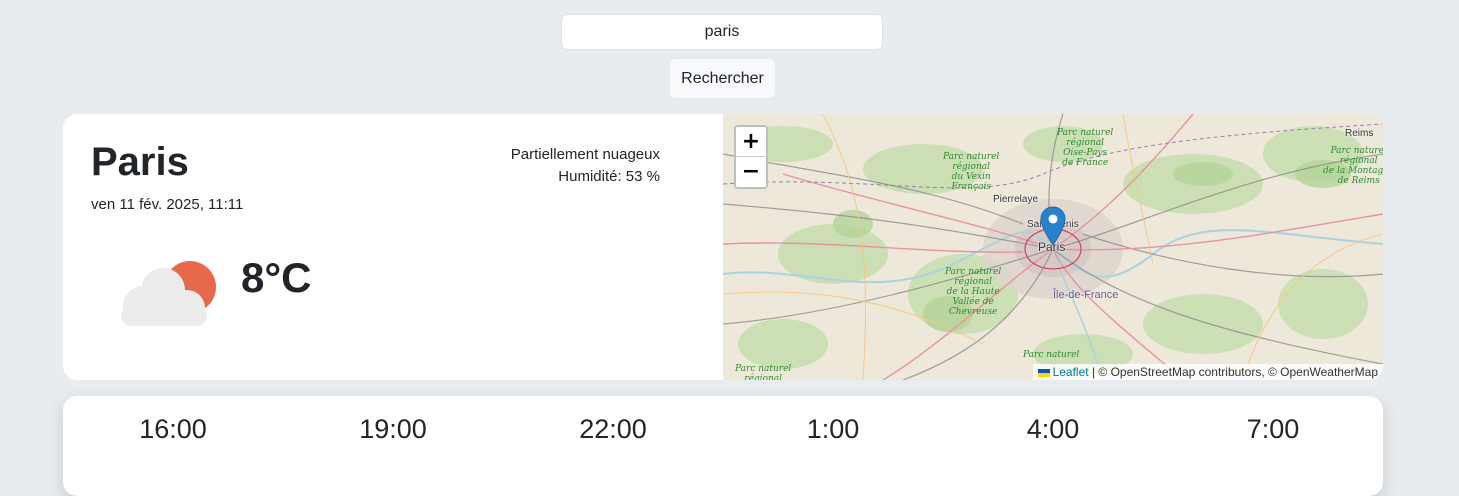 This screenshot has width=1459, height=496. I want to click on humidity-text: Humidité: 53 %, so click(609, 176).